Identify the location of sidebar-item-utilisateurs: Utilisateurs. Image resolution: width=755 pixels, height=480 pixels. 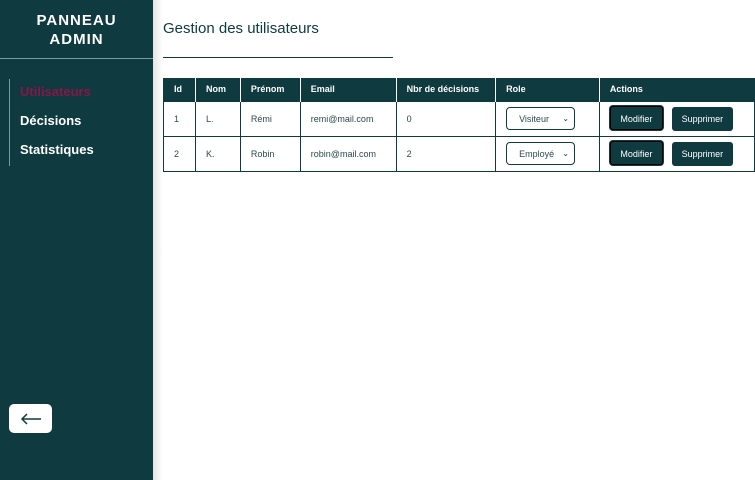
(57, 93).